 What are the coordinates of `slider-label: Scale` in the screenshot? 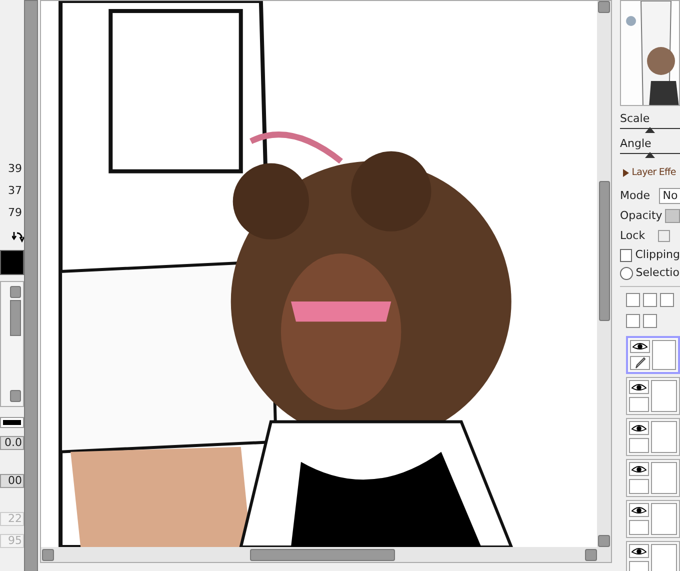 It's located at (635, 119).